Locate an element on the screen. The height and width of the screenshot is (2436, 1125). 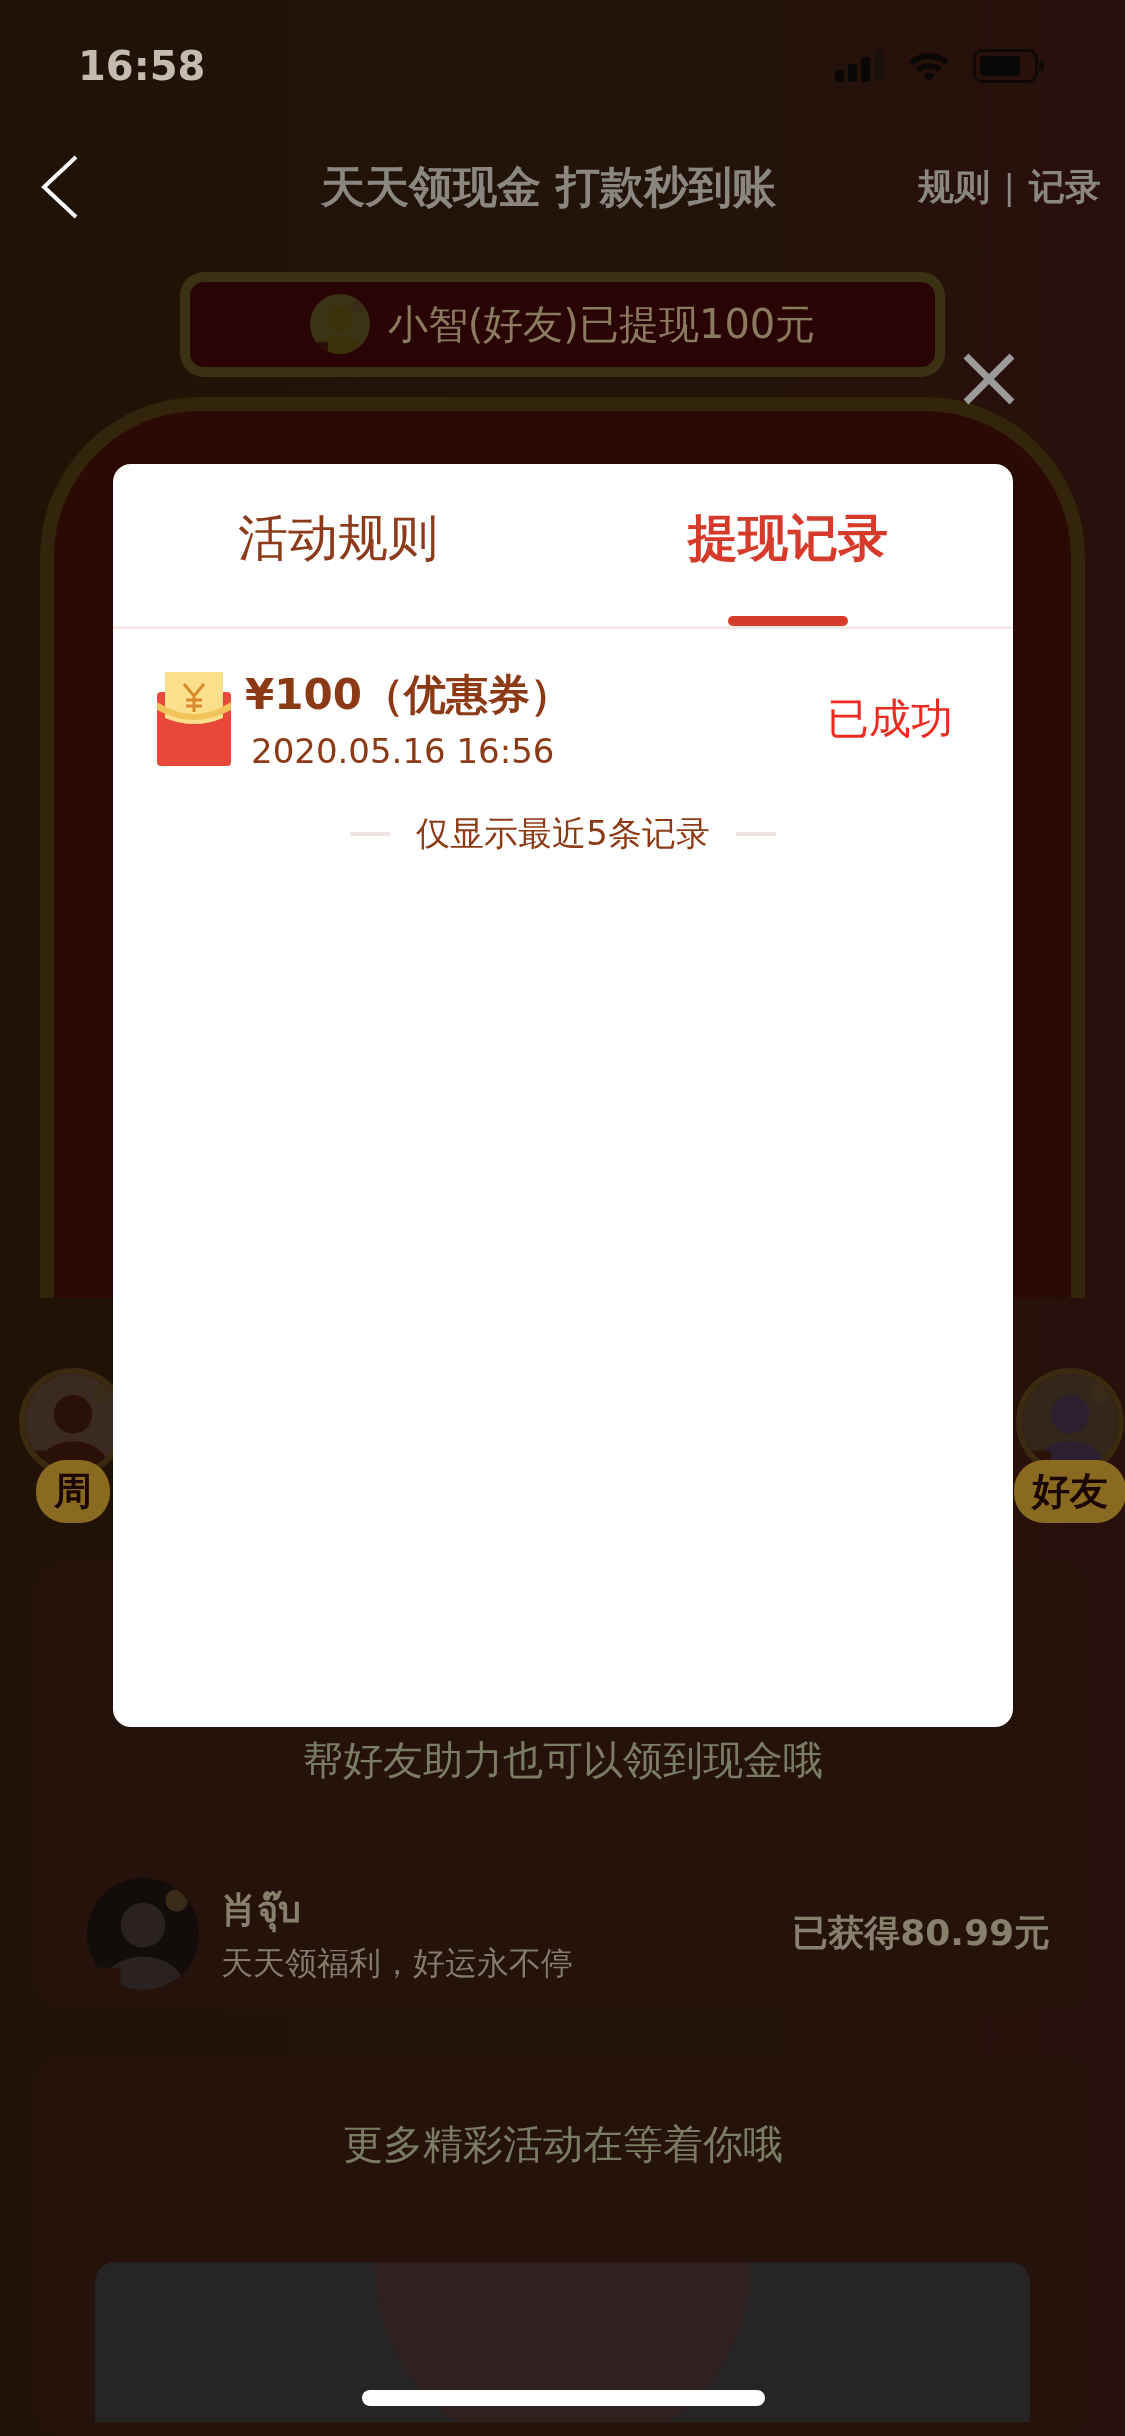
helper-label: 周 is located at coordinates (73, 1491).